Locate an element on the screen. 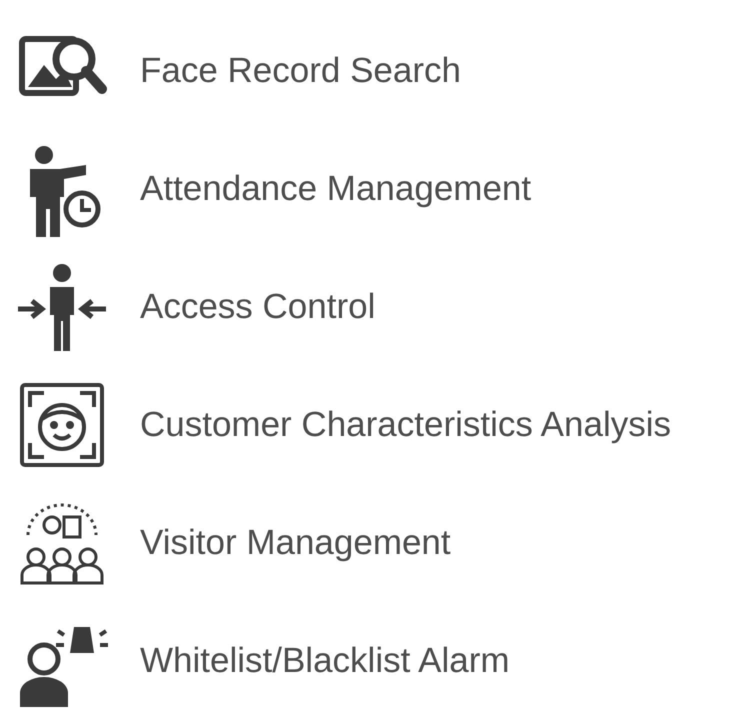  feature-label: Visitor Management is located at coordinates (295, 543).